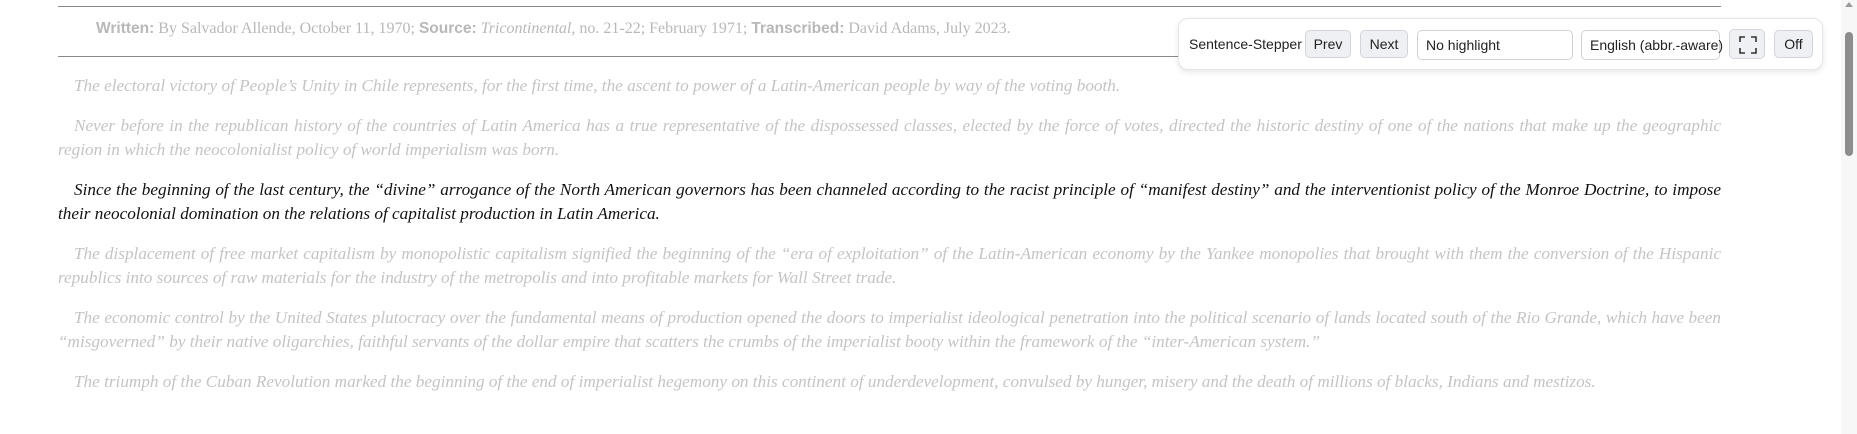 The height and width of the screenshot is (434, 1857). Describe the element at coordinates (798, 28) in the screenshot. I see `transcribed-label: Transcribed:` at that location.